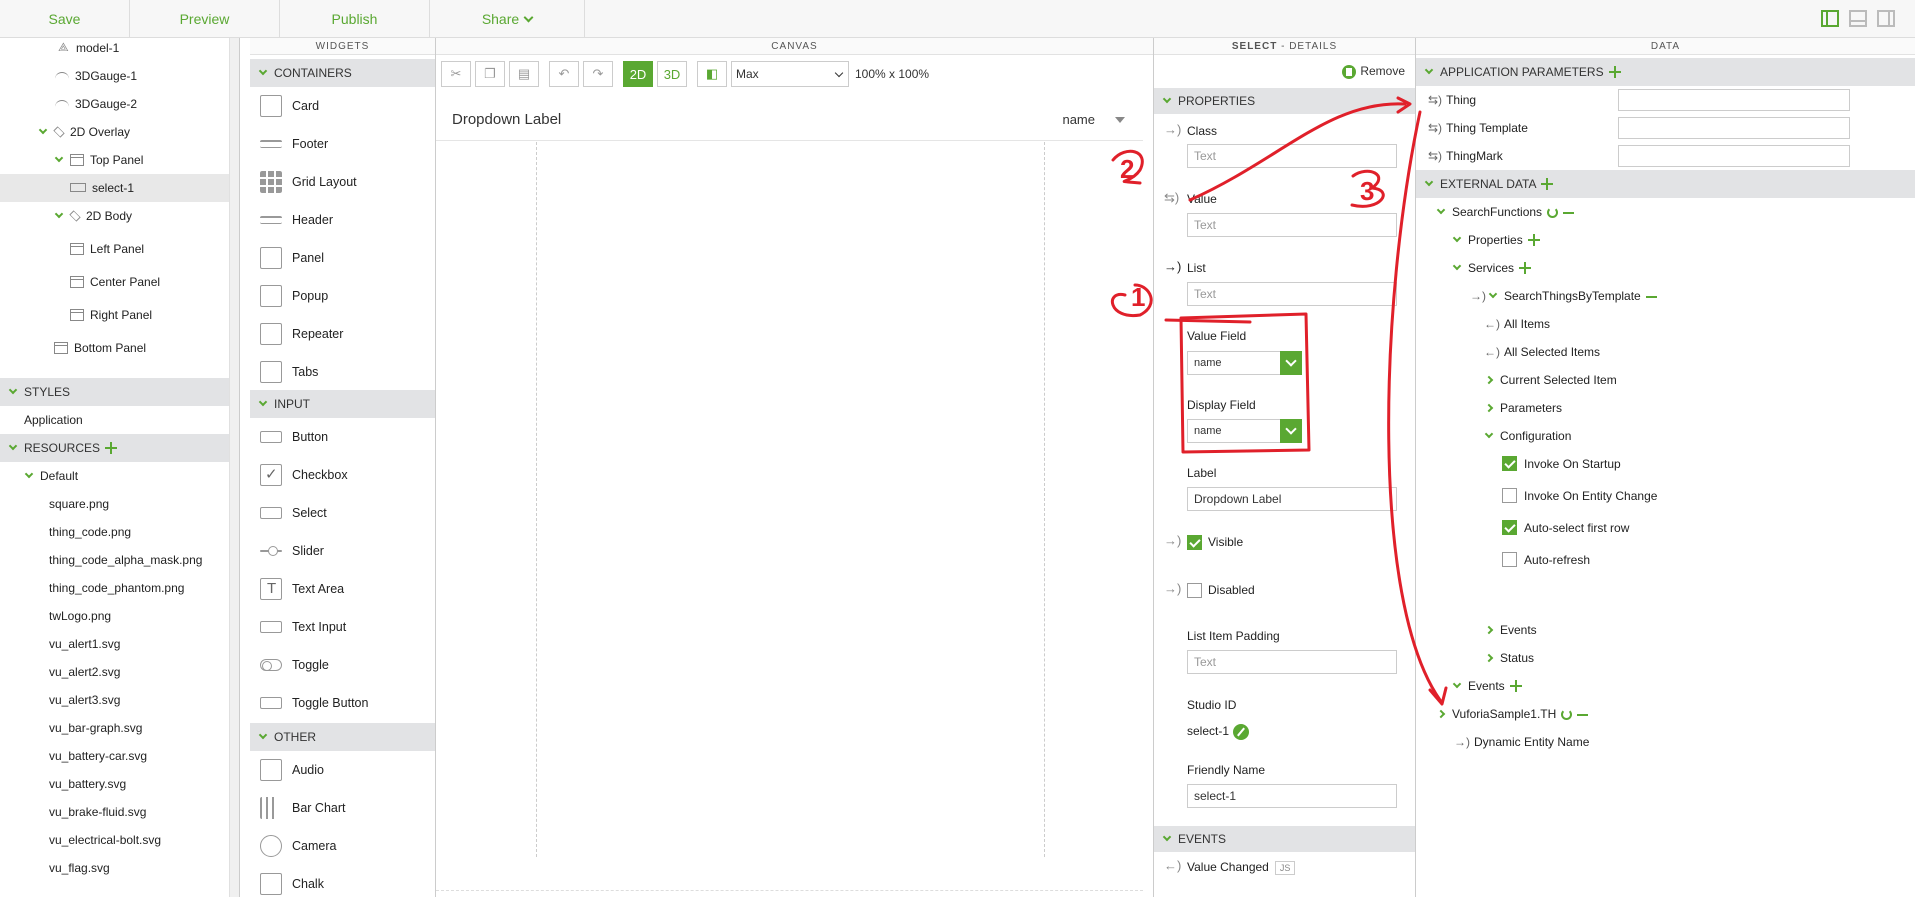  I want to click on tree-item-bottom-panel: Bottom Panel, so click(114, 348).